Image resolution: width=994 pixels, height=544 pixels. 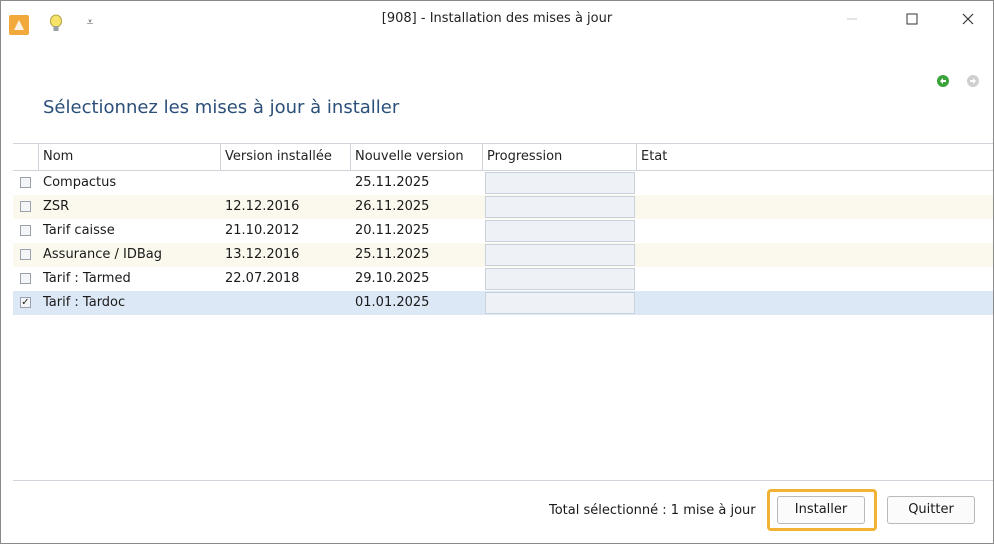 I want to click on table-row: Tarif caisse 21.10.2012 20.11.2025, so click(x=503, y=231).